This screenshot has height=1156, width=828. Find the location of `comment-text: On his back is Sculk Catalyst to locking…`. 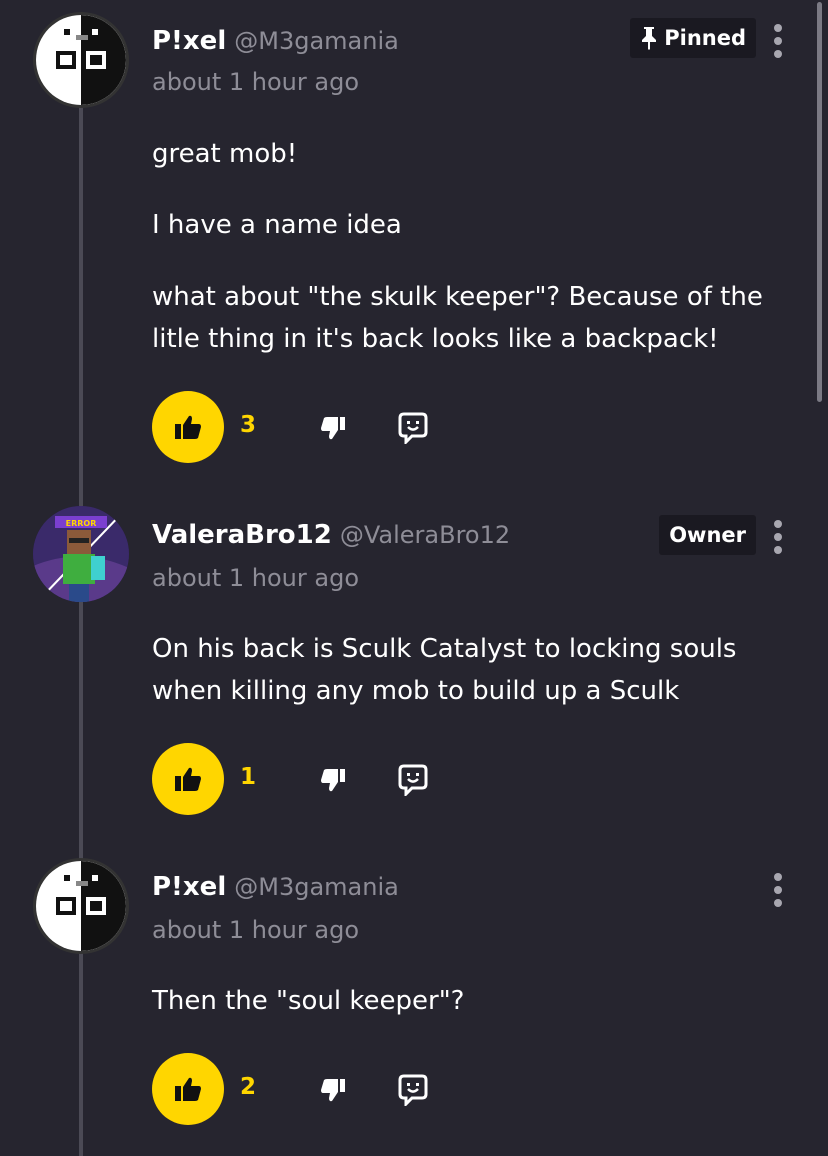

comment-text: On his back is Sculk Catalyst to locking… is located at coordinates (444, 670).